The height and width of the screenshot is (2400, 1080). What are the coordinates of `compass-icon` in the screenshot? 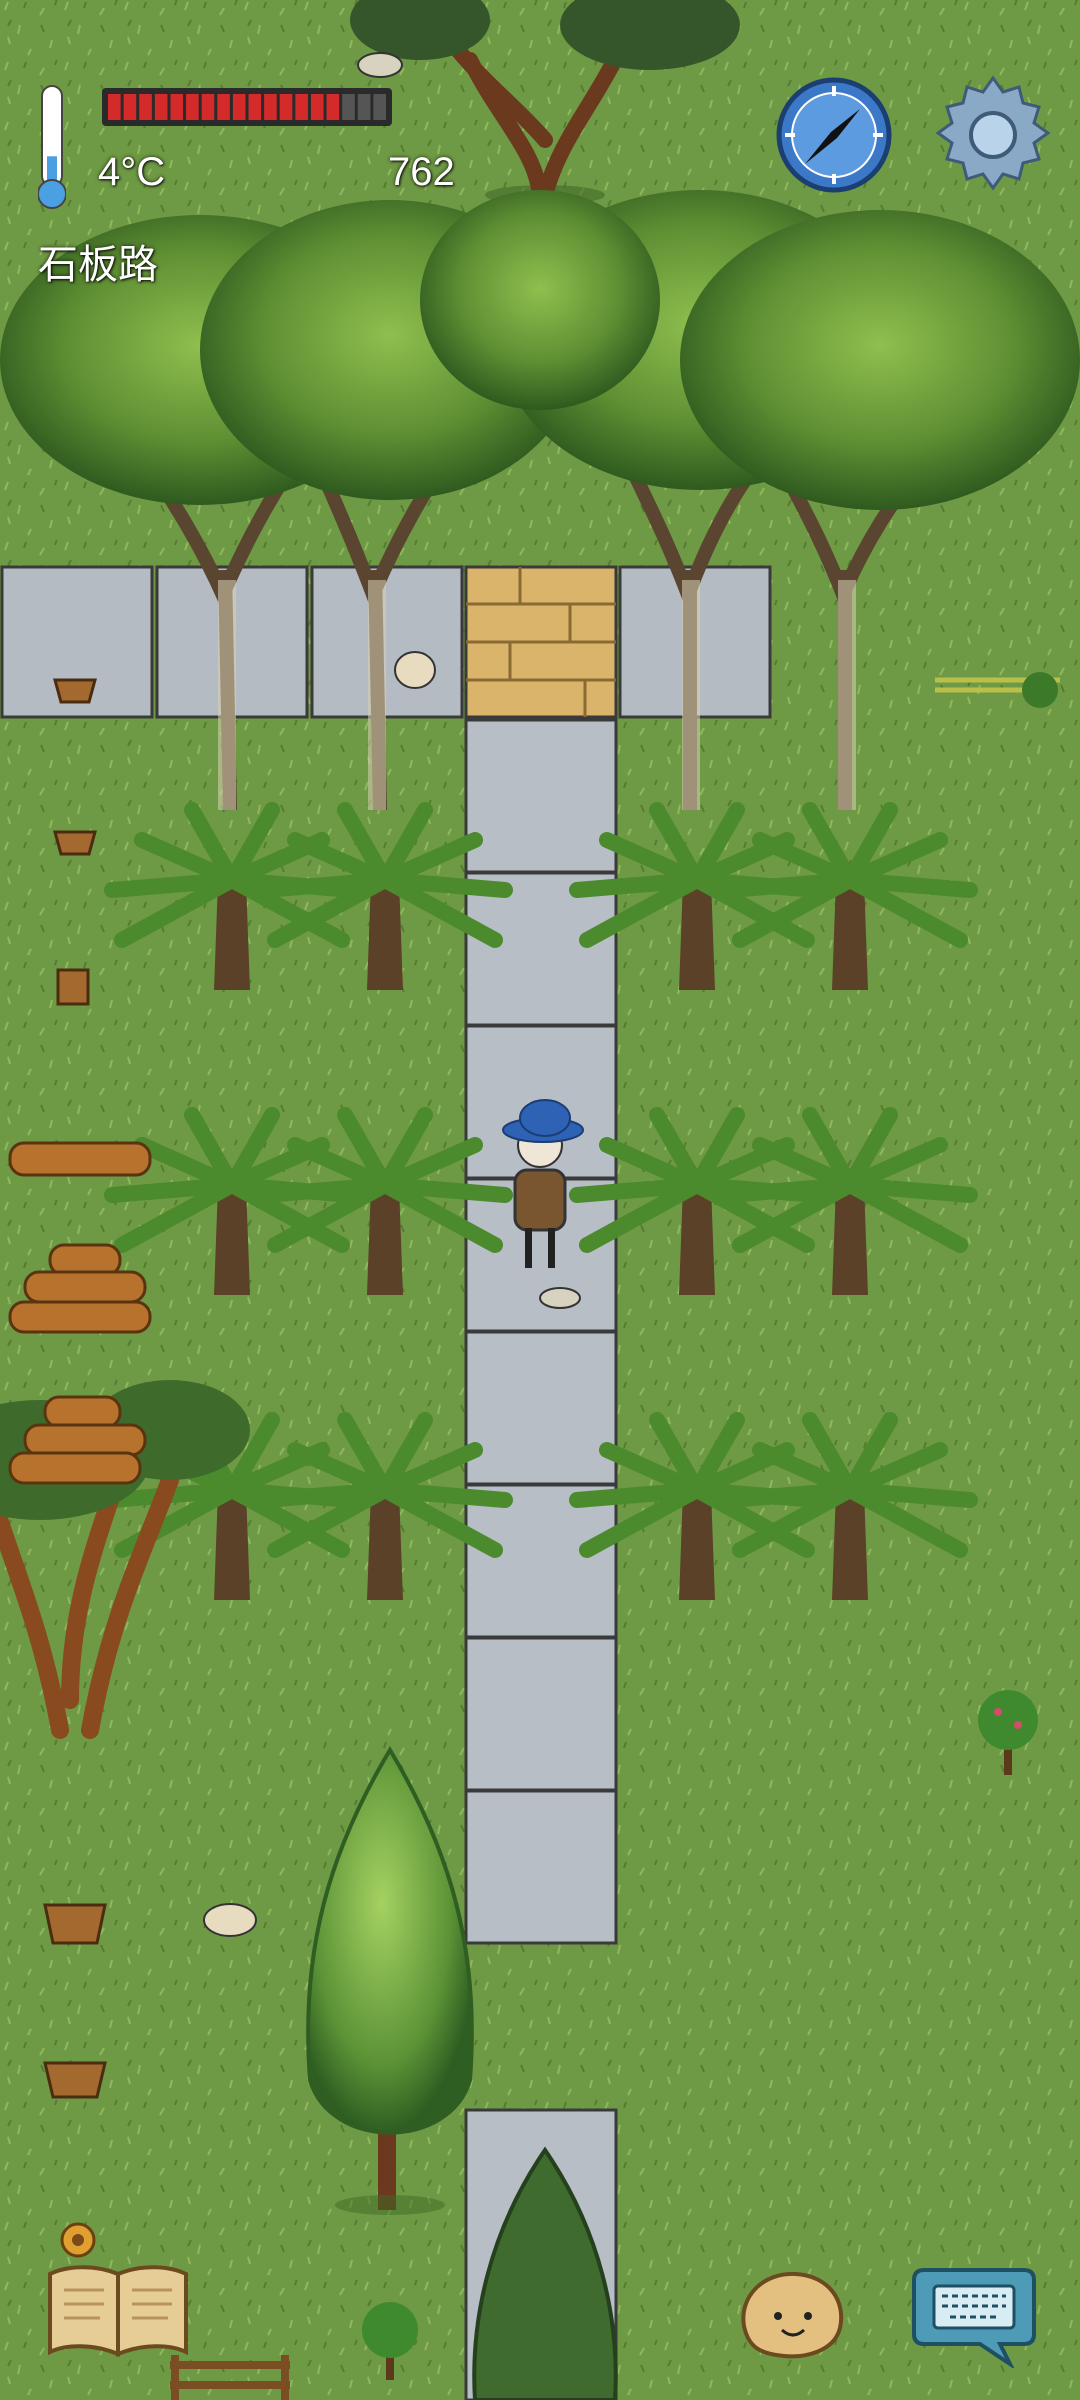 It's located at (834, 135).